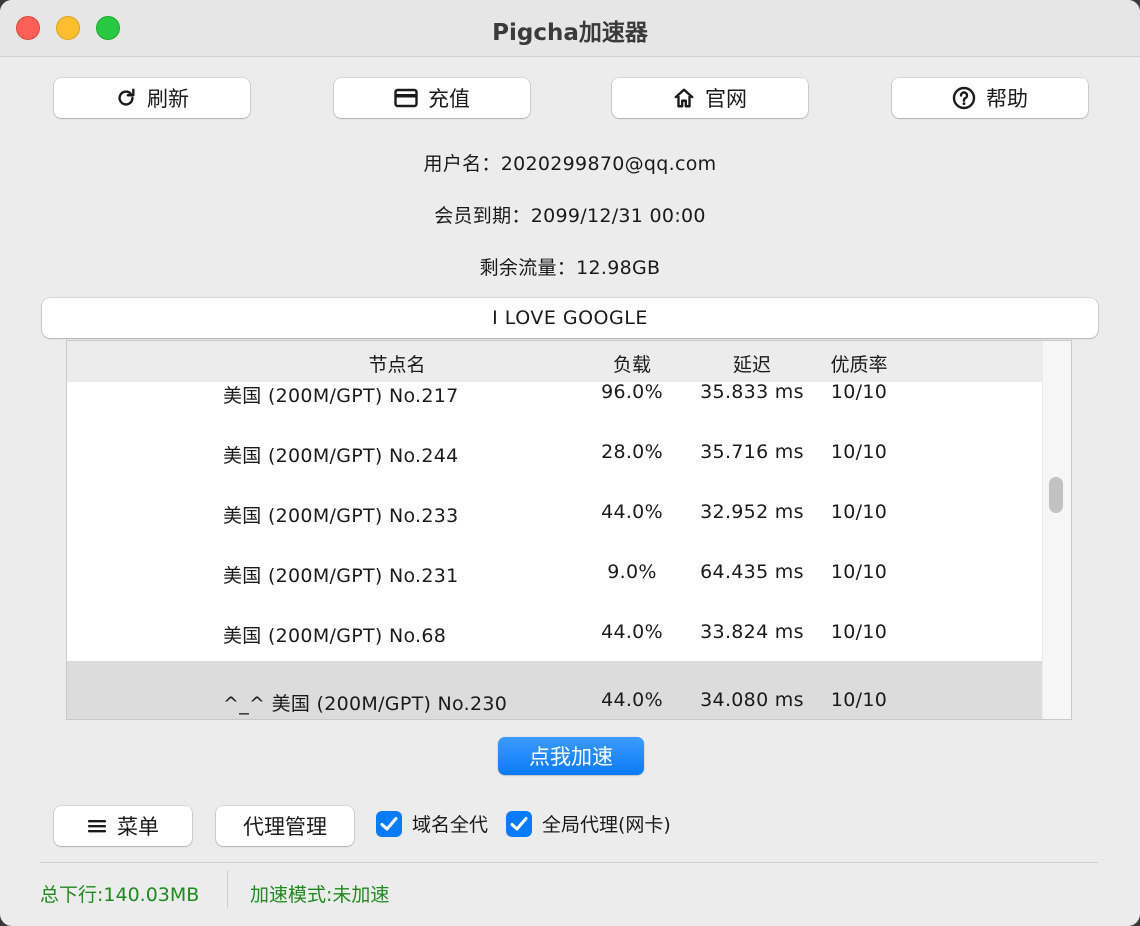 The image size is (1140, 926). What do you see at coordinates (570, 318) in the screenshot?
I see `announcement-banner: I LOVE GOOGLE` at bounding box center [570, 318].